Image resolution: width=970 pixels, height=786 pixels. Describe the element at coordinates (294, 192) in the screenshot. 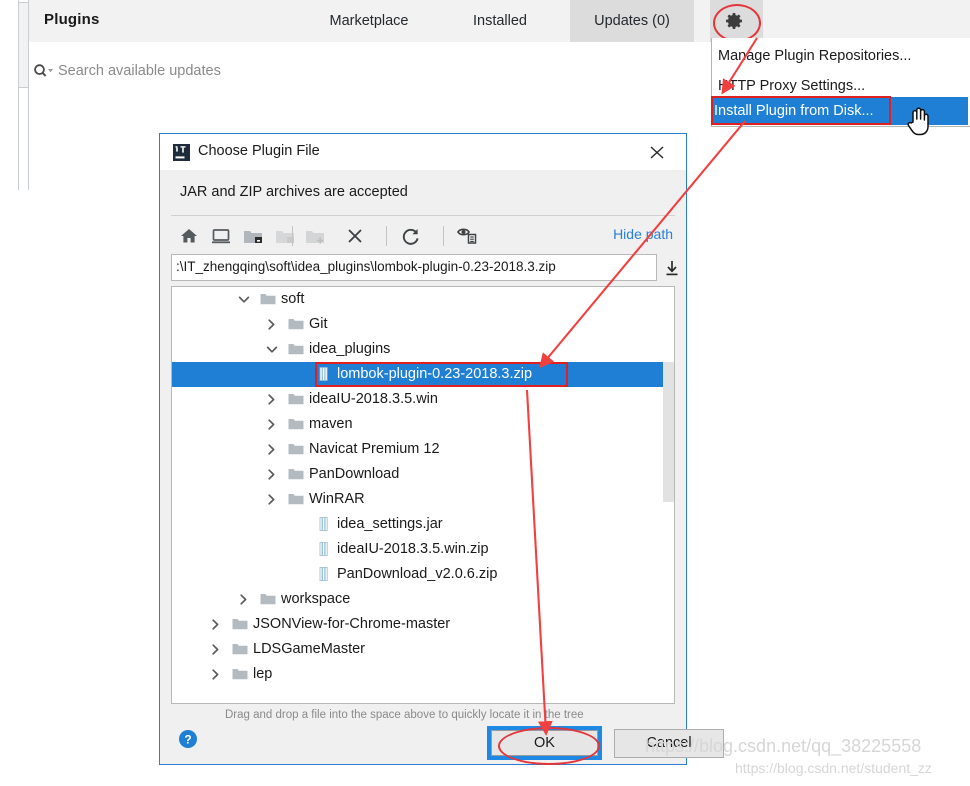

I see `dialog-subtitle: JAR and ZIP archives are accepted` at that location.